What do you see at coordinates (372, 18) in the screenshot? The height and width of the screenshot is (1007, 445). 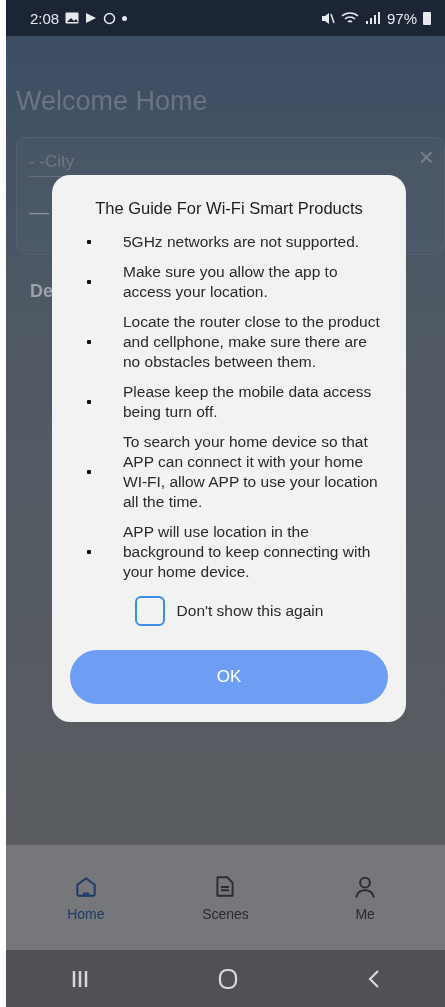 I see `signal-icon` at bounding box center [372, 18].